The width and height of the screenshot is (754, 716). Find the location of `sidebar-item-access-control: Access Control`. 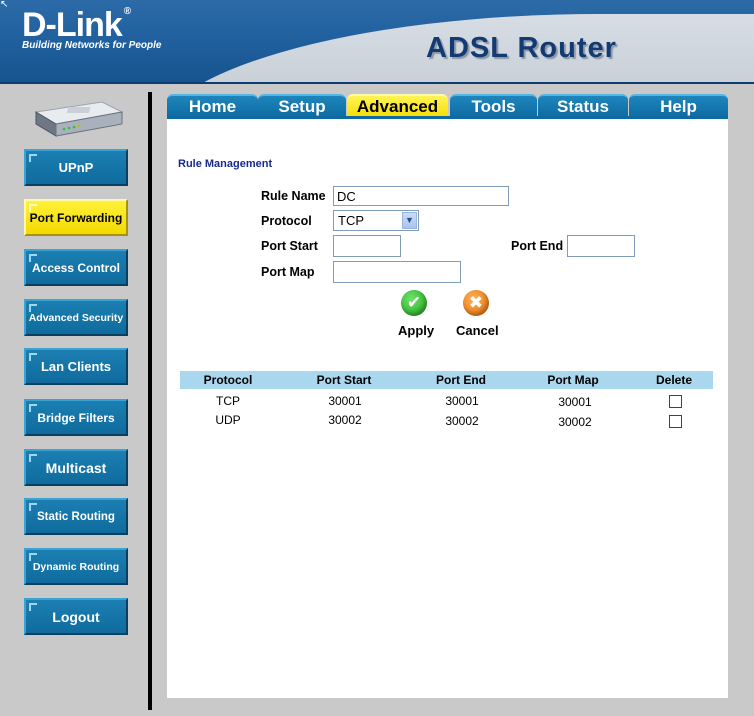

sidebar-item-access-control: Access Control is located at coordinates (76, 267).